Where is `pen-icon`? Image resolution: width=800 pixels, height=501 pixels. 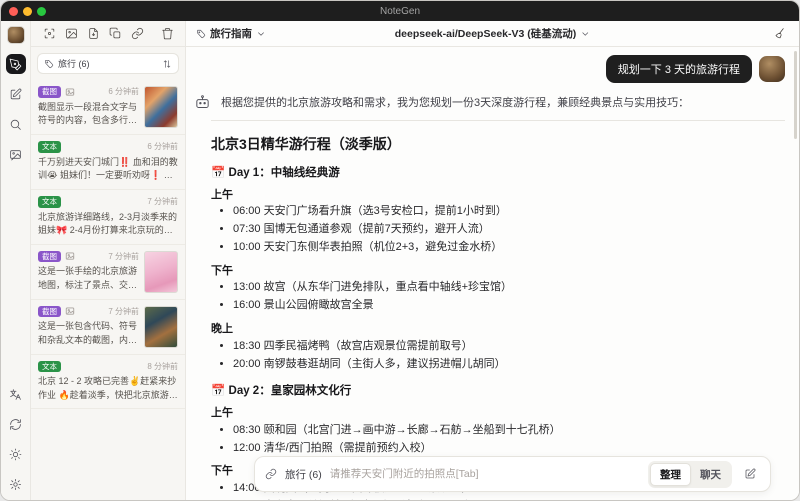
pen-icon is located at coordinates (15, 64).